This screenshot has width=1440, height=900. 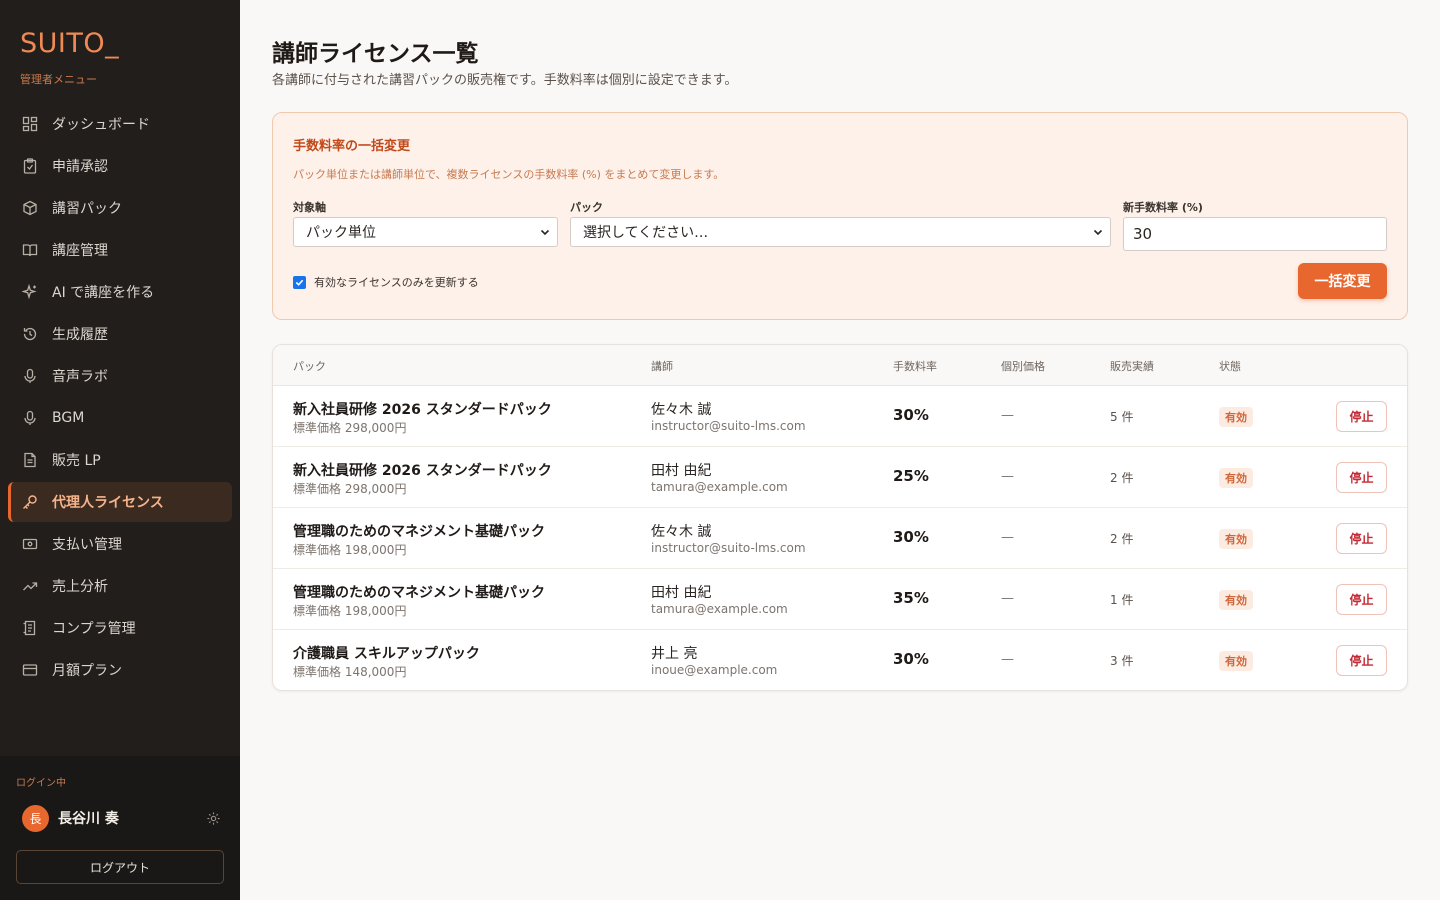 What do you see at coordinates (352, 146) in the screenshot?
I see `bulk-panel-title: 手数料率の一括変更` at bounding box center [352, 146].